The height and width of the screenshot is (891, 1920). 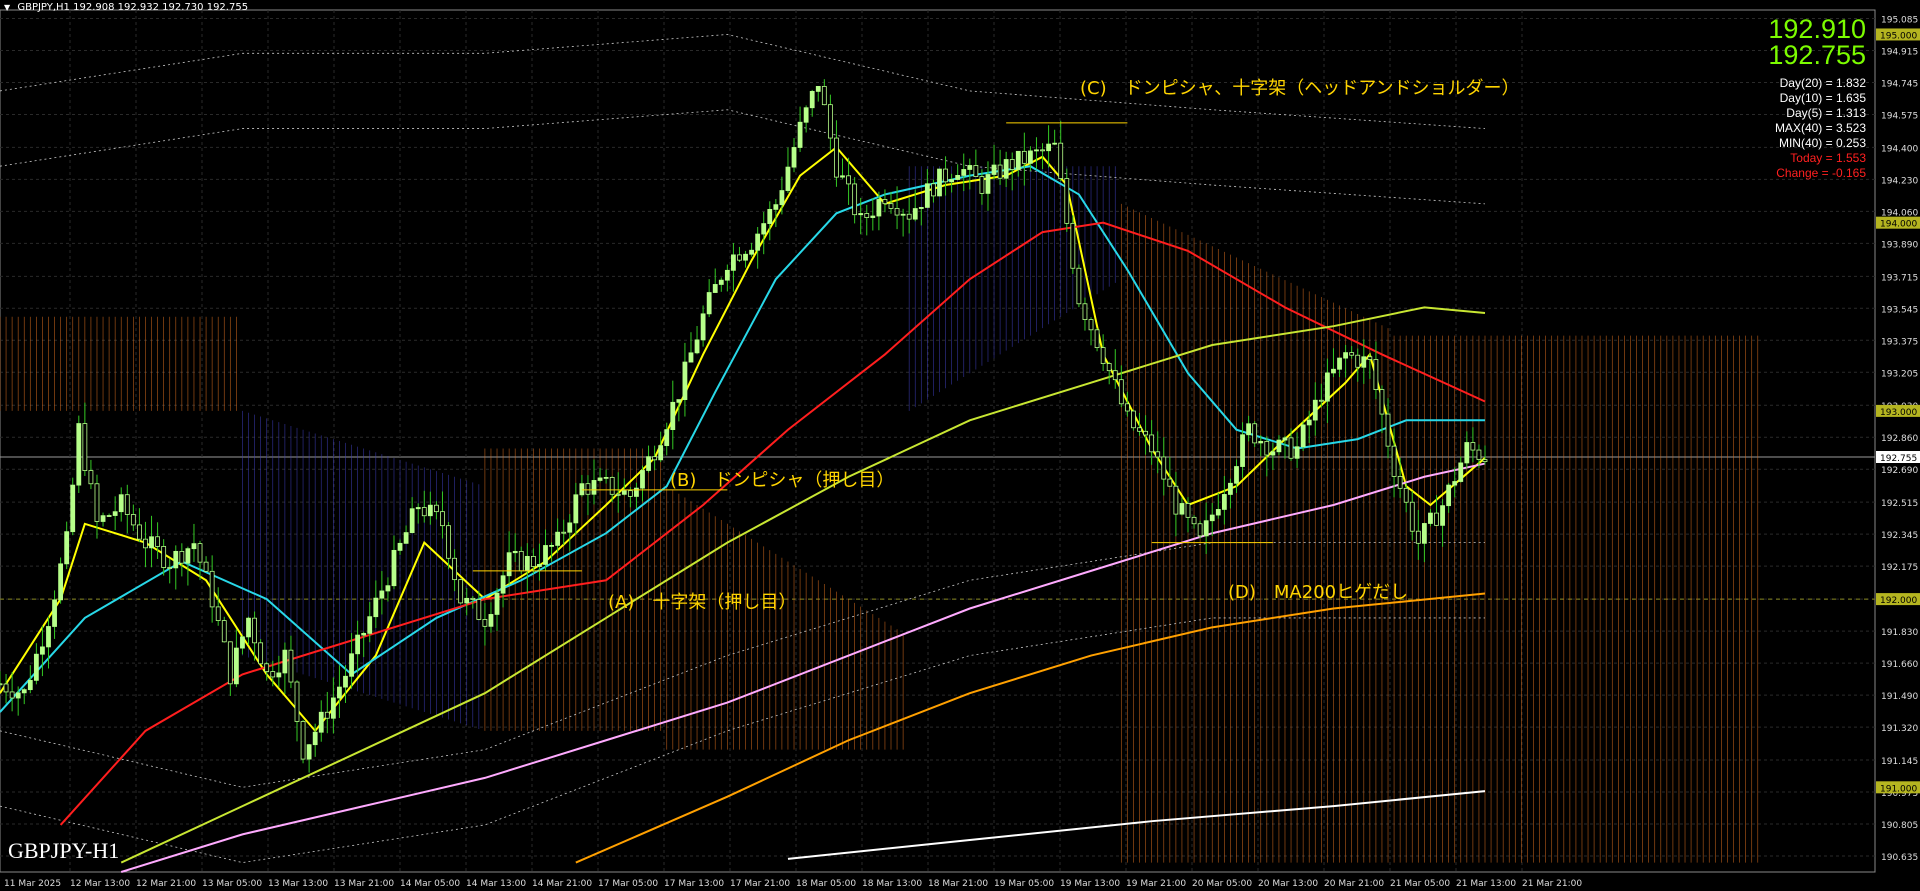 What do you see at coordinates (760, 884) in the screenshot?
I see `x-tick-label: 17 Mar 21:00` at bounding box center [760, 884].